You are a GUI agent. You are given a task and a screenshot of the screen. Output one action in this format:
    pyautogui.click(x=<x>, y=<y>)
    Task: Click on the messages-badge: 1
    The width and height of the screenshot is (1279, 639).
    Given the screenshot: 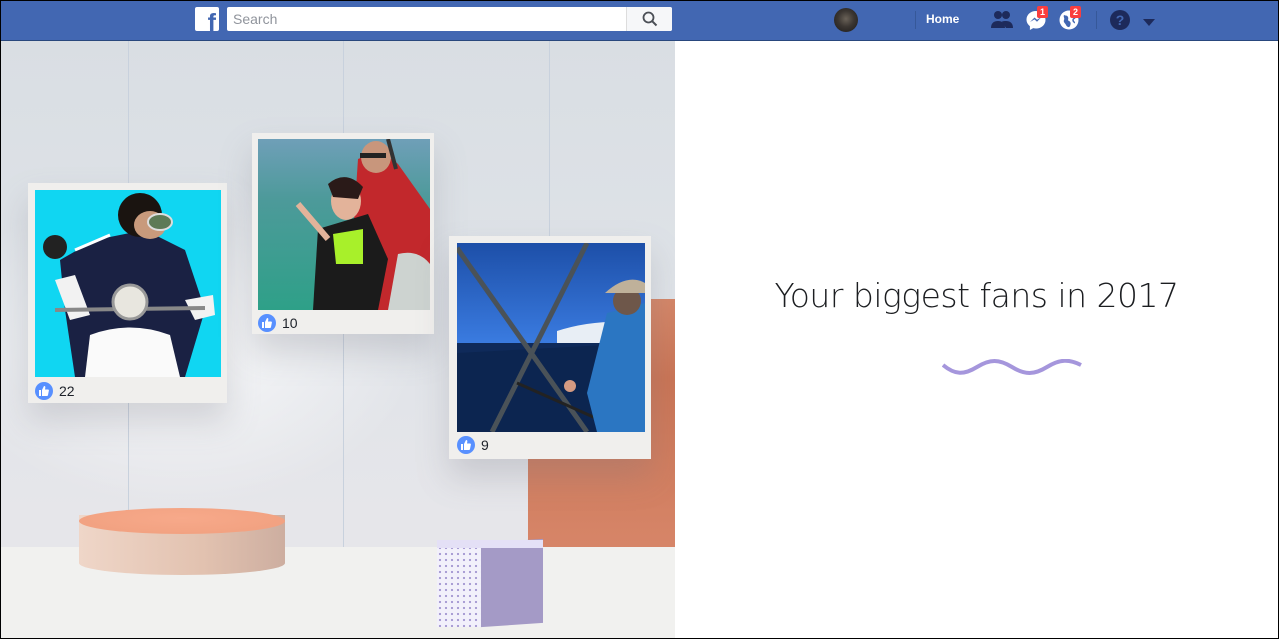 What is the action you would take?
    pyautogui.click(x=1043, y=12)
    